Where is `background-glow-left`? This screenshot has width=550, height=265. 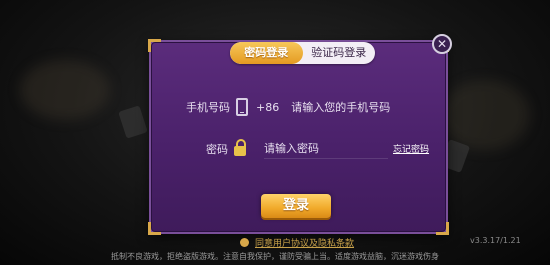 background-glow-left is located at coordinates (65, 90).